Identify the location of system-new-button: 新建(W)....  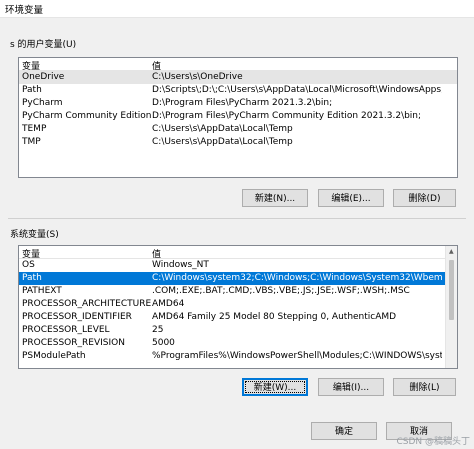
(275, 387).